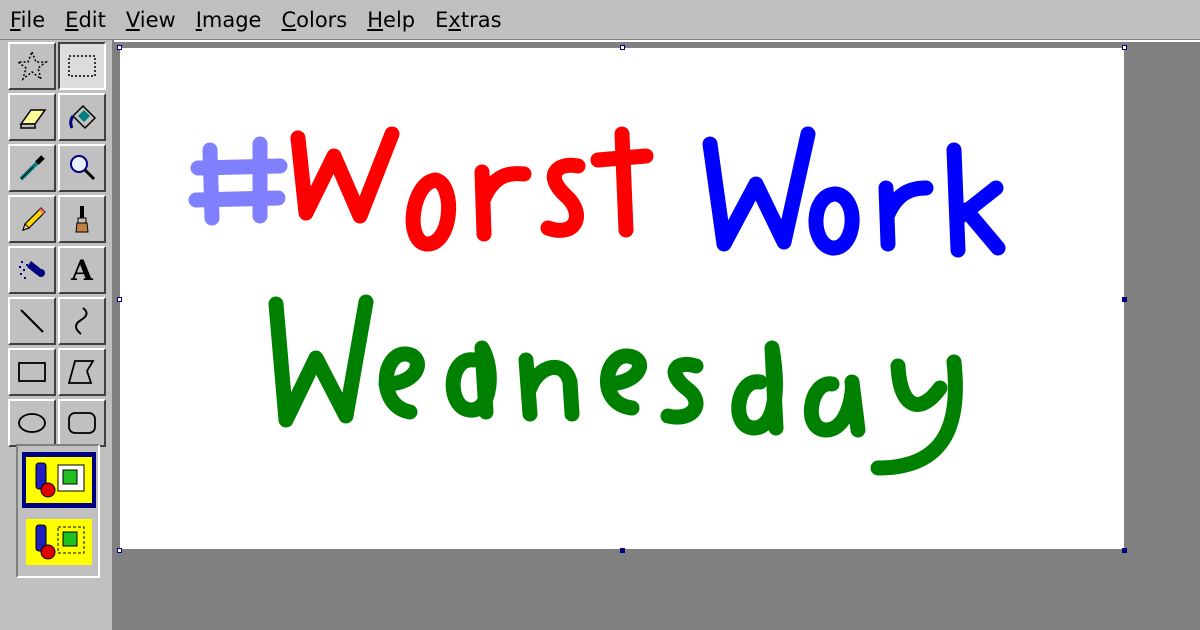 The width and height of the screenshot is (1200, 630). What do you see at coordinates (468, 20) in the screenshot?
I see `menu-extras: Extras` at bounding box center [468, 20].